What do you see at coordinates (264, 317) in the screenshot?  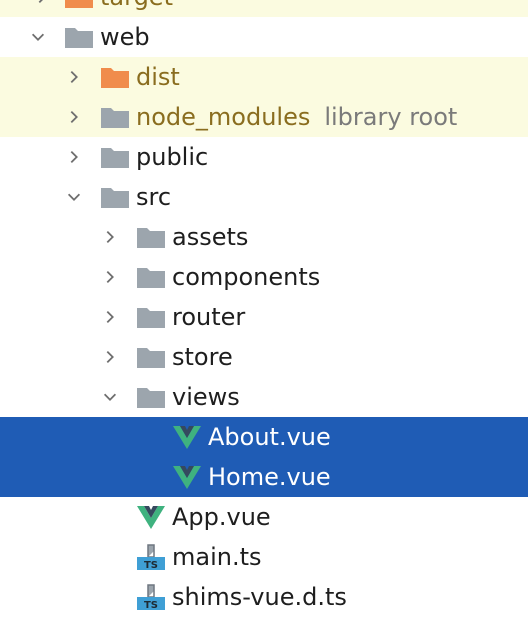 I see `tree-node-router: router` at bounding box center [264, 317].